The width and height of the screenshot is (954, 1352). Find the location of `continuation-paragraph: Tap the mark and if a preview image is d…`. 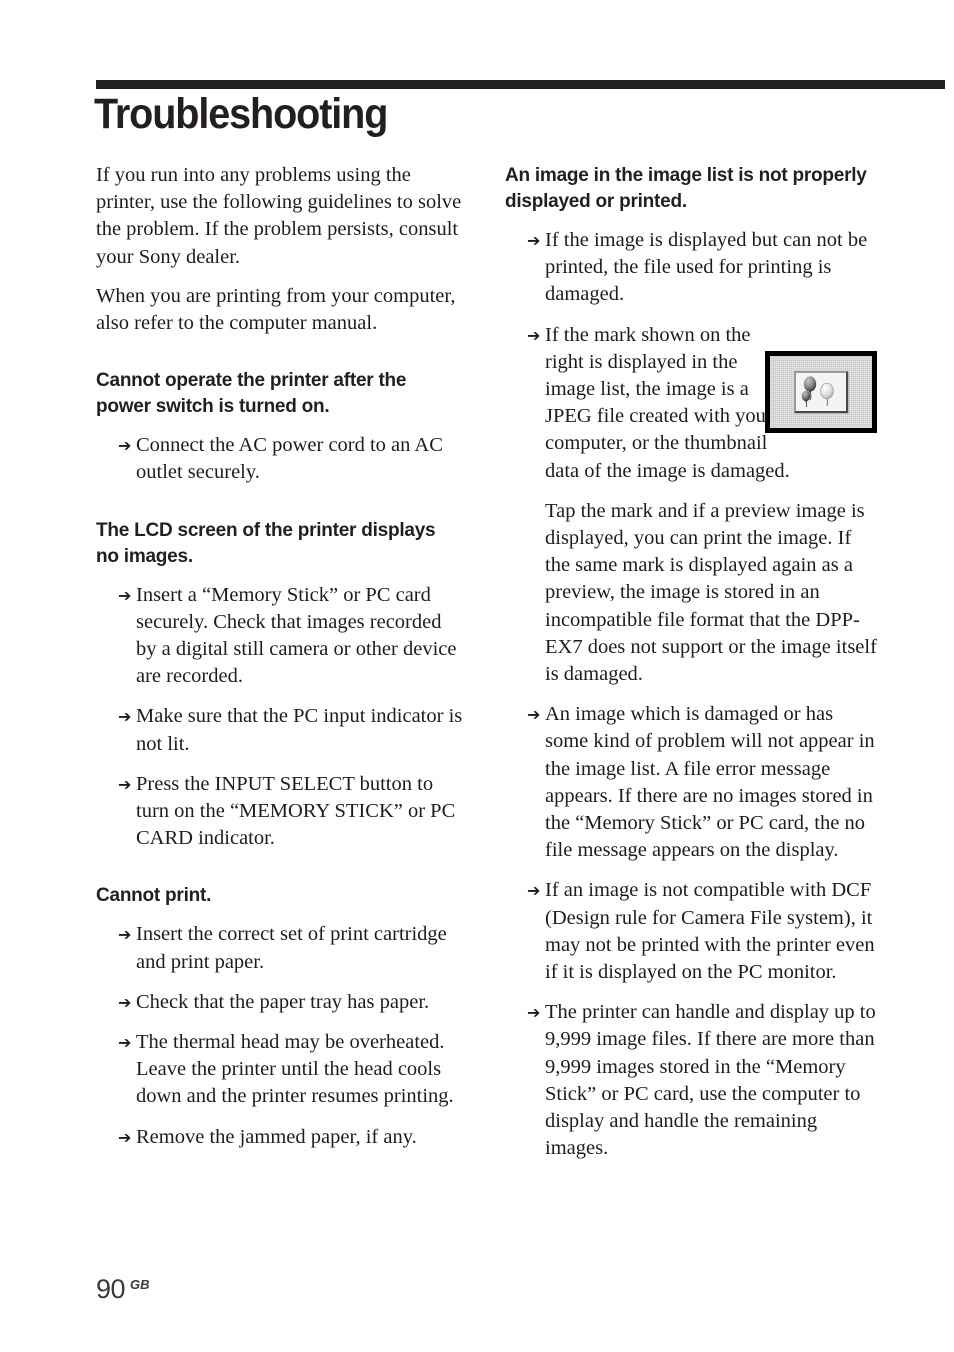

continuation-paragraph: Tap the mark and if a preview image is d… is located at coordinates (692, 593).